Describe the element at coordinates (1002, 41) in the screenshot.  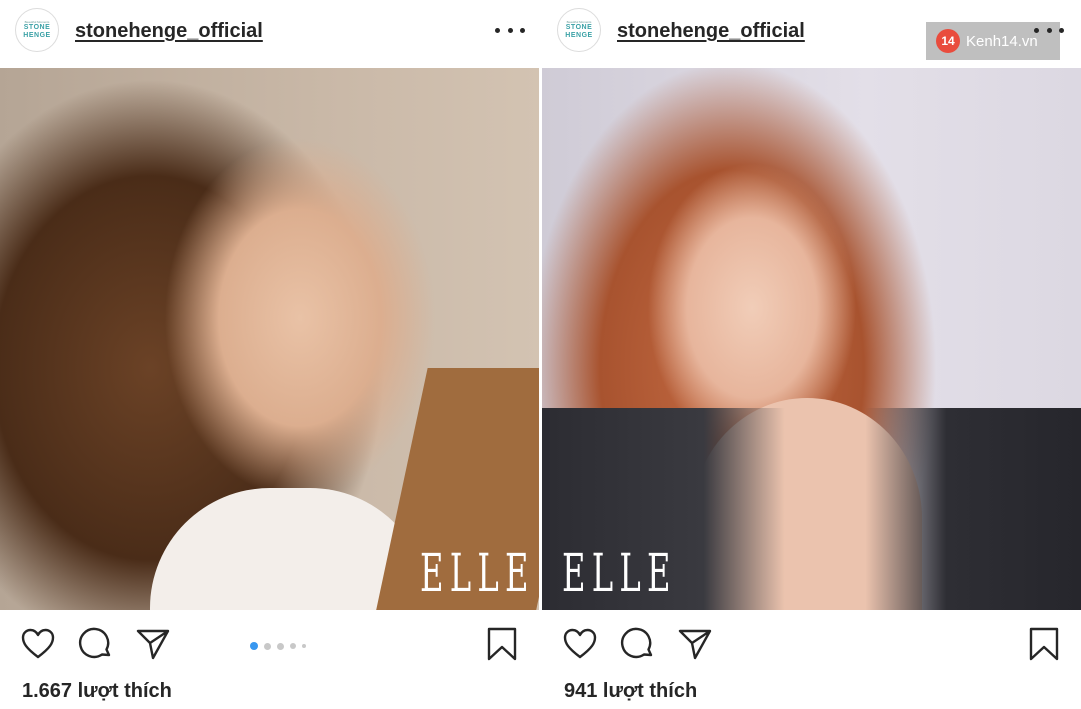
I see `watermark-text: Kenh14.vn` at that location.